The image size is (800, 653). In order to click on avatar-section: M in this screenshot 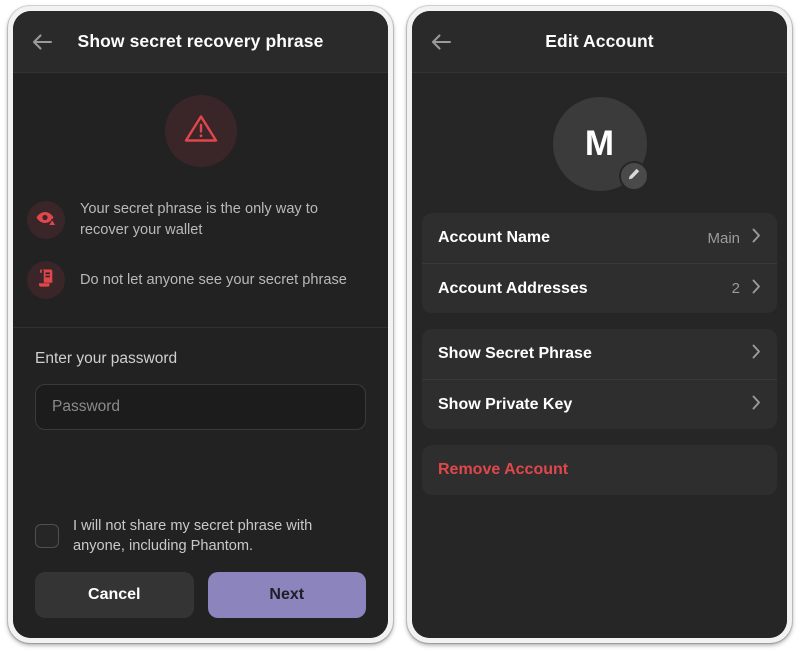, I will do `click(599, 143)`.